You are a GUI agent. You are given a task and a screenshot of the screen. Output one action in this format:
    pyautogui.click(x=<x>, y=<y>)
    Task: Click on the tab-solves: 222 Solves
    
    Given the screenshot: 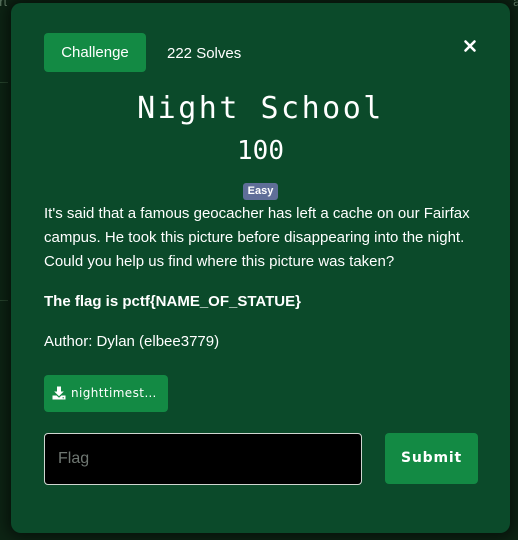 What is the action you would take?
    pyautogui.click(x=204, y=52)
    